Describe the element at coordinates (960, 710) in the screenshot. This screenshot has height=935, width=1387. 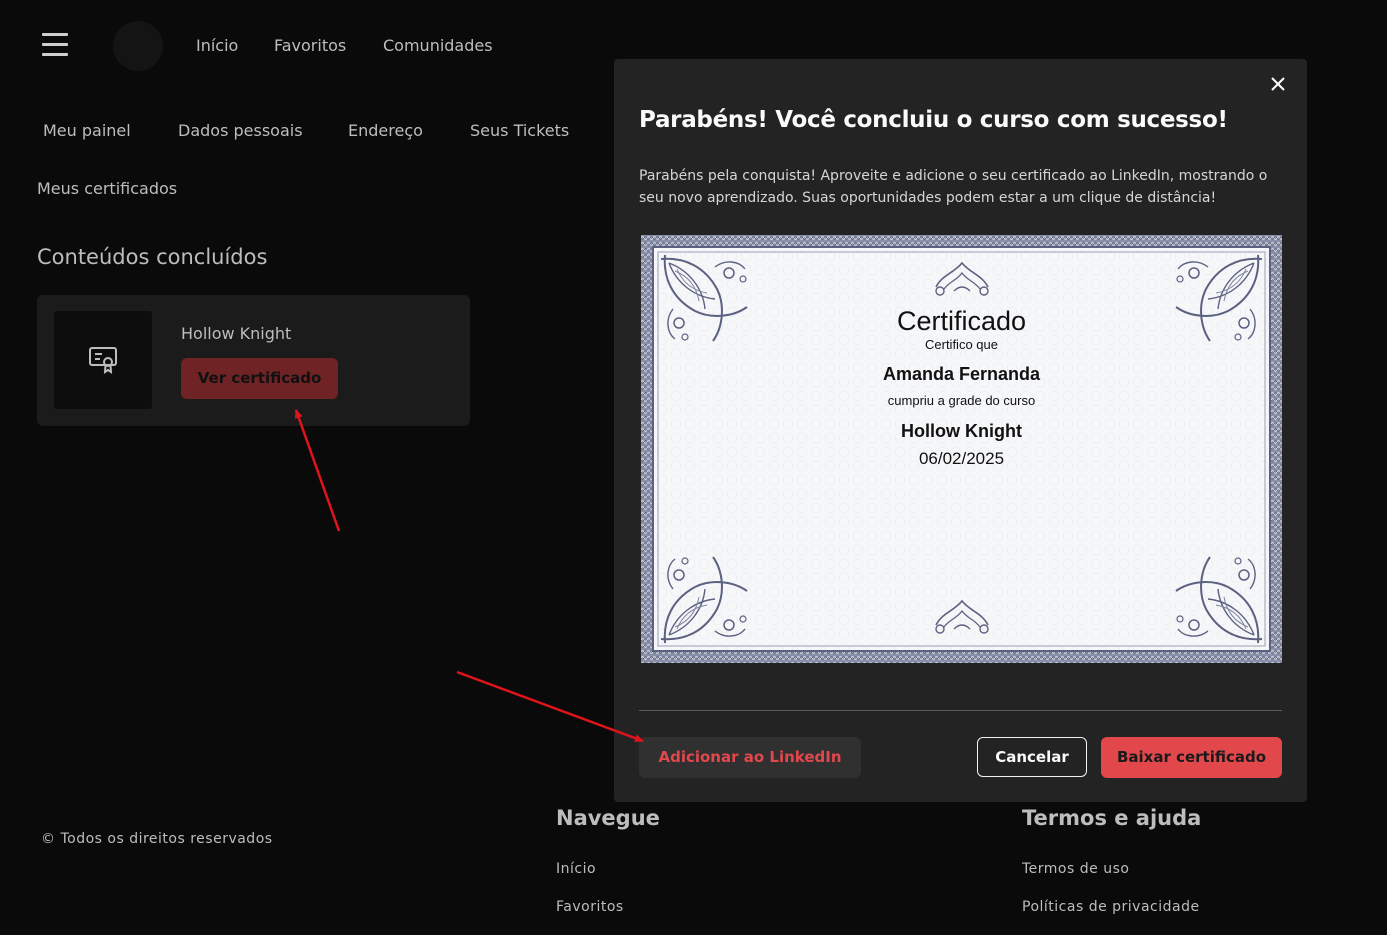
I see `modal-divider` at that location.